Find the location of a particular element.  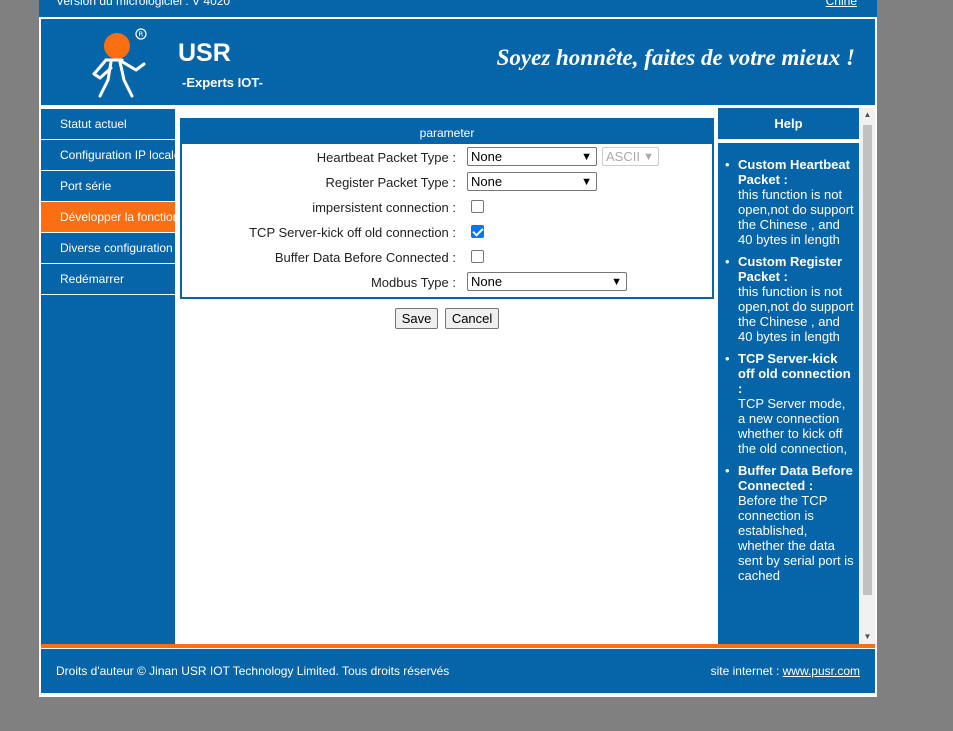

sidebar-item-diverse: Diverse configuration is located at coordinates (108, 248).